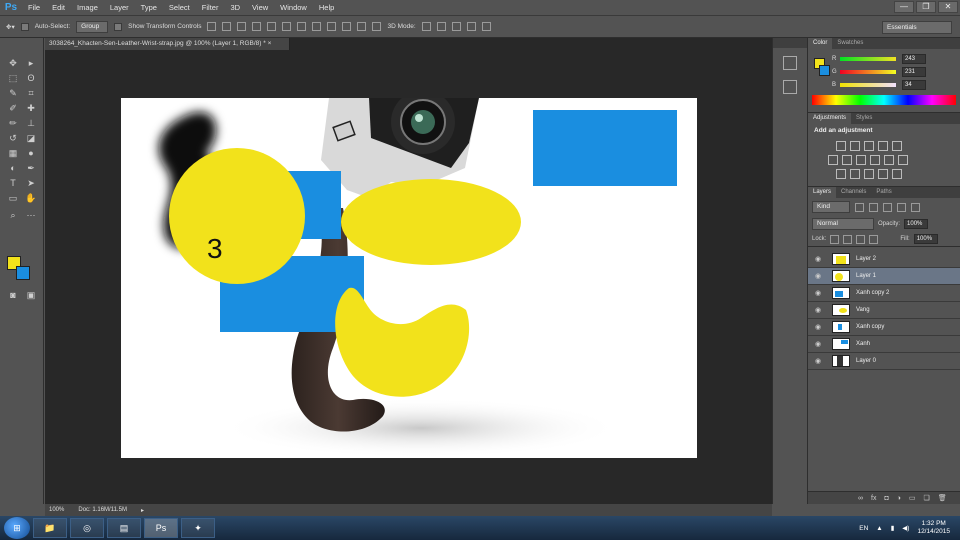  I want to click on filter-smart-object-icon, so click(915, 207).